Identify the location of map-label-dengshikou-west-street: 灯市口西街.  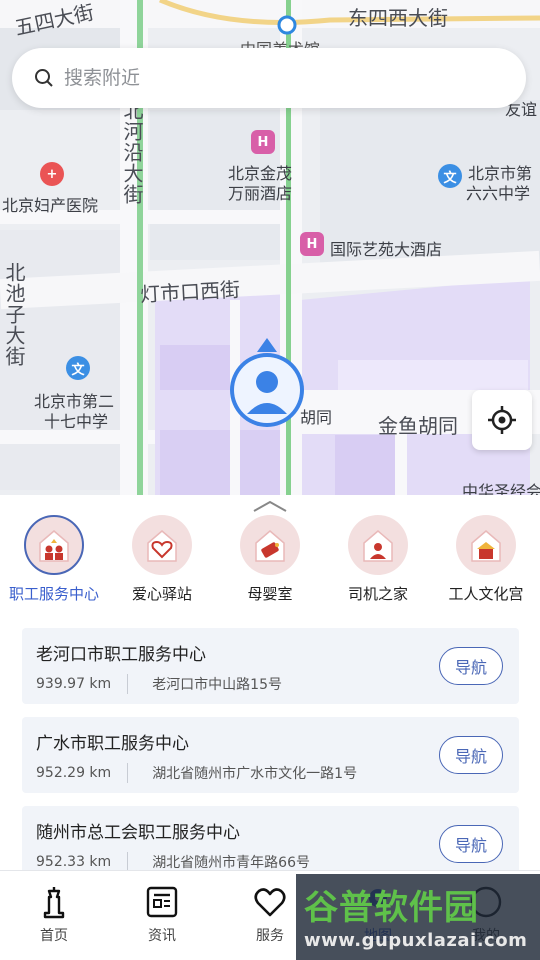
(190, 292).